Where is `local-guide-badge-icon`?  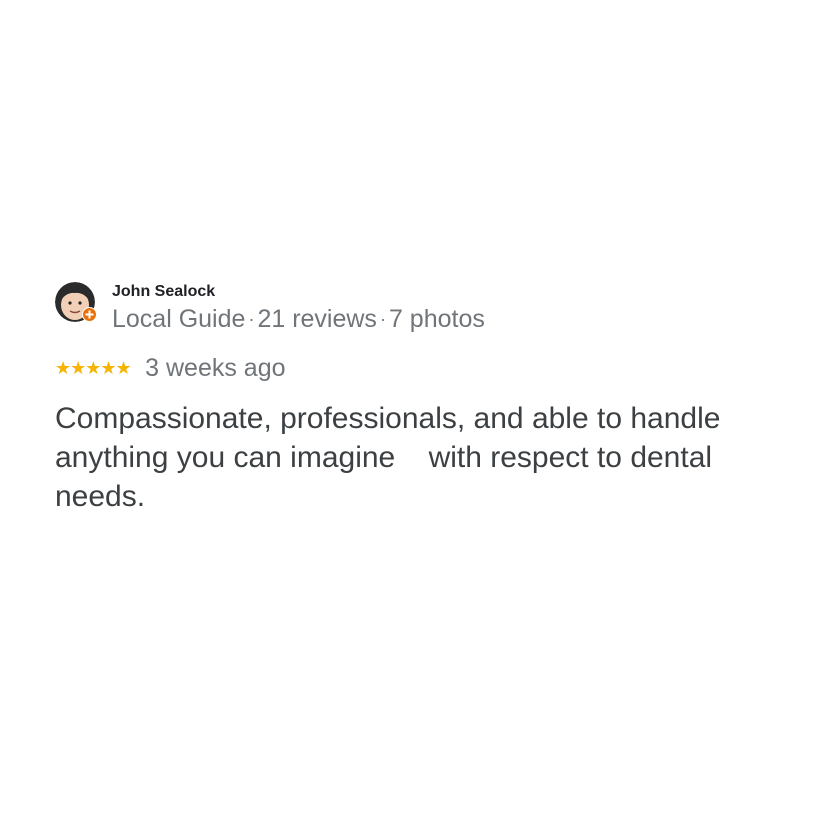
local-guide-badge-icon is located at coordinates (89, 314).